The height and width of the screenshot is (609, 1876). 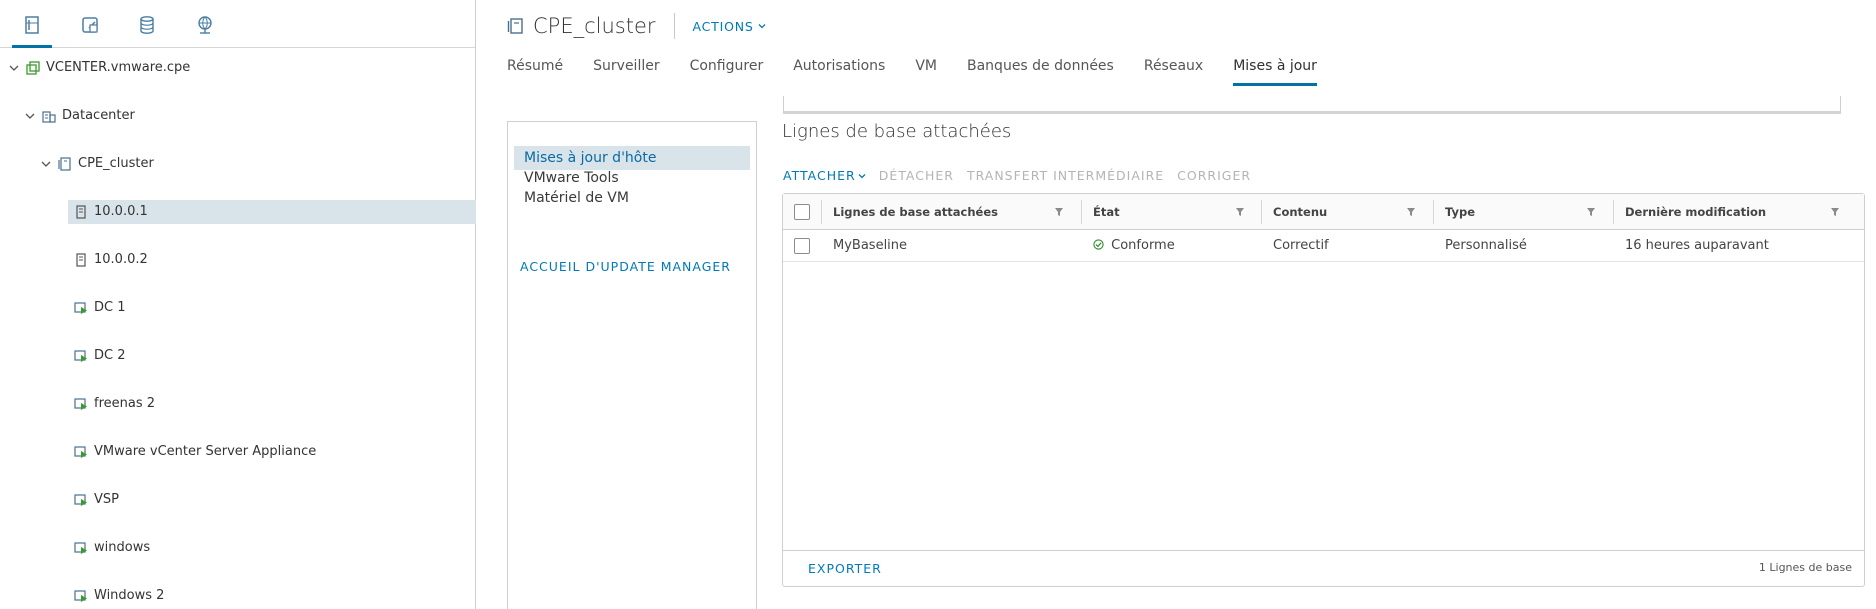 What do you see at coordinates (125, 403) in the screenshot?
I see `tree-item-label: freenas 2` at bounding box center [125, 403].